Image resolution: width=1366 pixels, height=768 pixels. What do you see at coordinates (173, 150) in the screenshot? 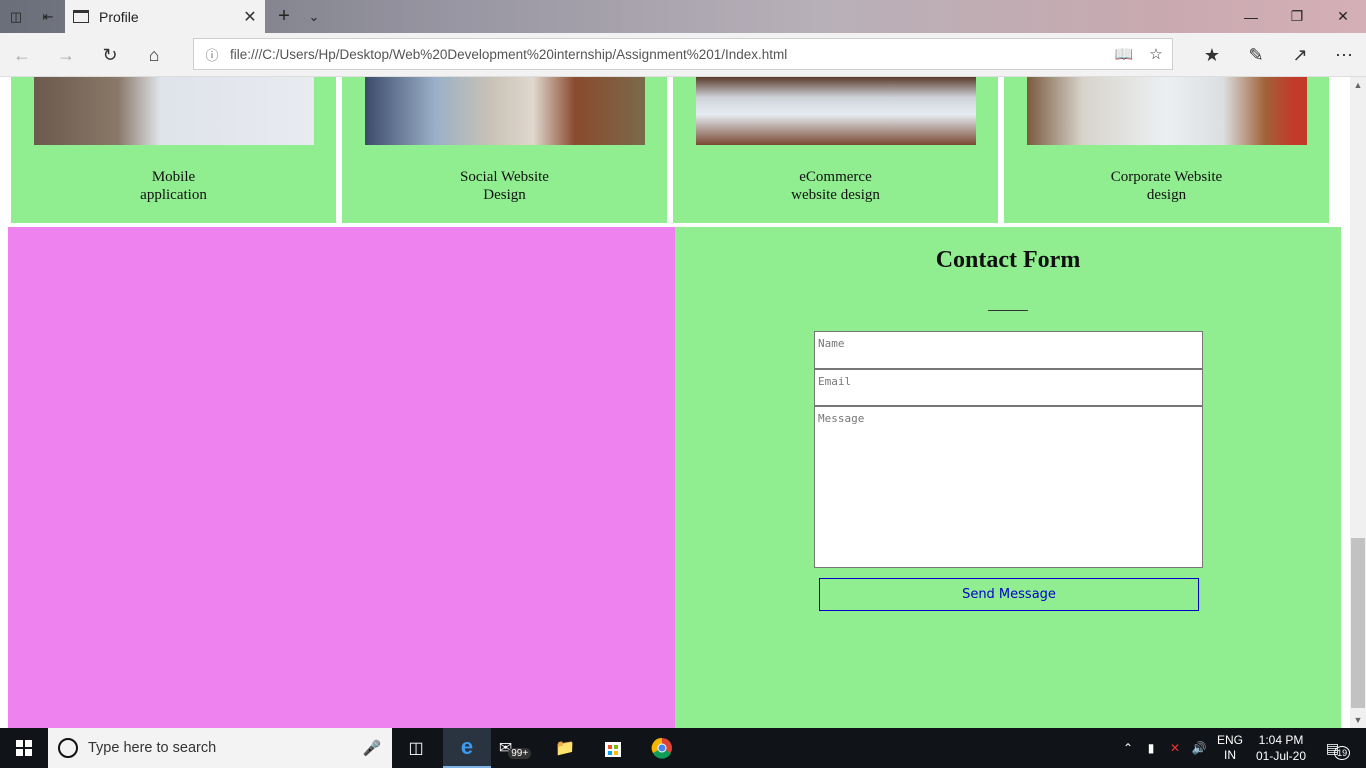
I see `service-card-mobile: Mobile application` at bounding box center [173, 150].